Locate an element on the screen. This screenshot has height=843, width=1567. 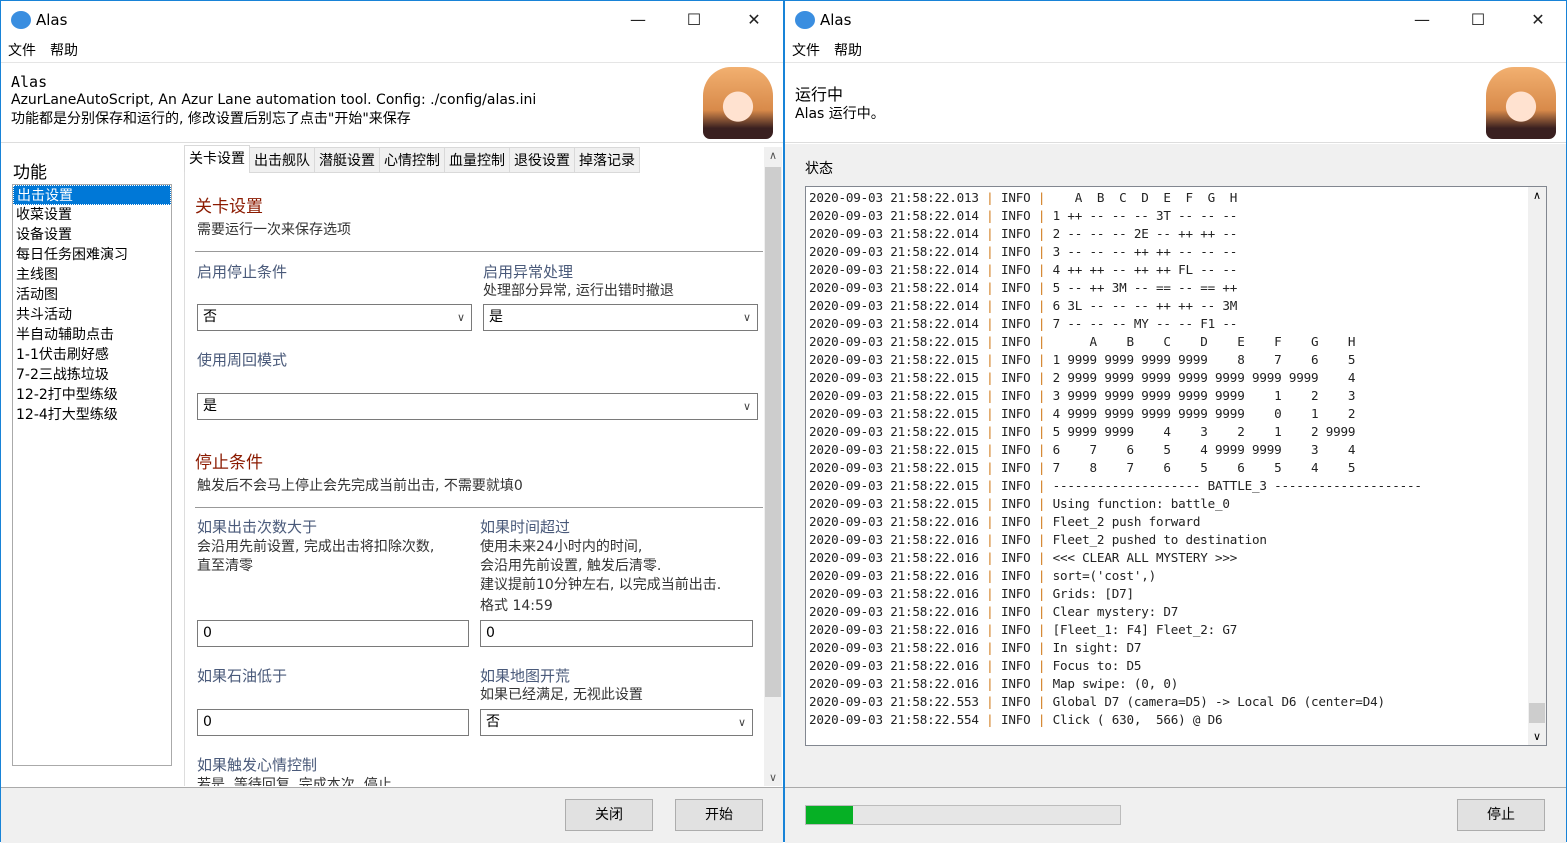
tab: 退役设置 is located at coordinates (542, 160).